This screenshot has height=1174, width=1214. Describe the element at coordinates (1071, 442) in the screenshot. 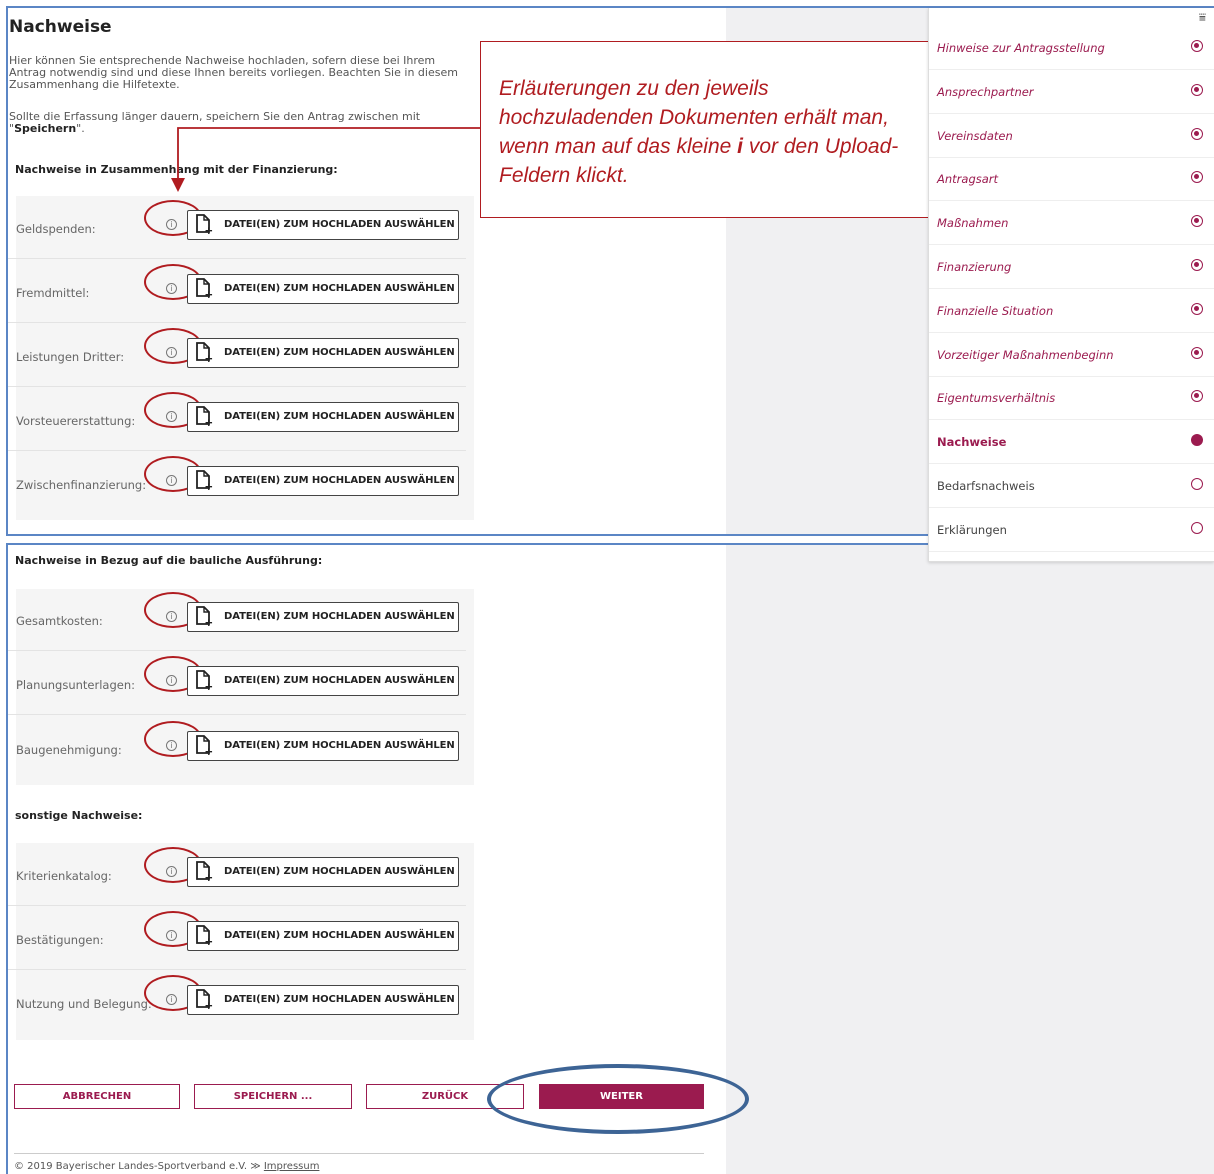

I see `sidebar-item: Nachweise` at that location.